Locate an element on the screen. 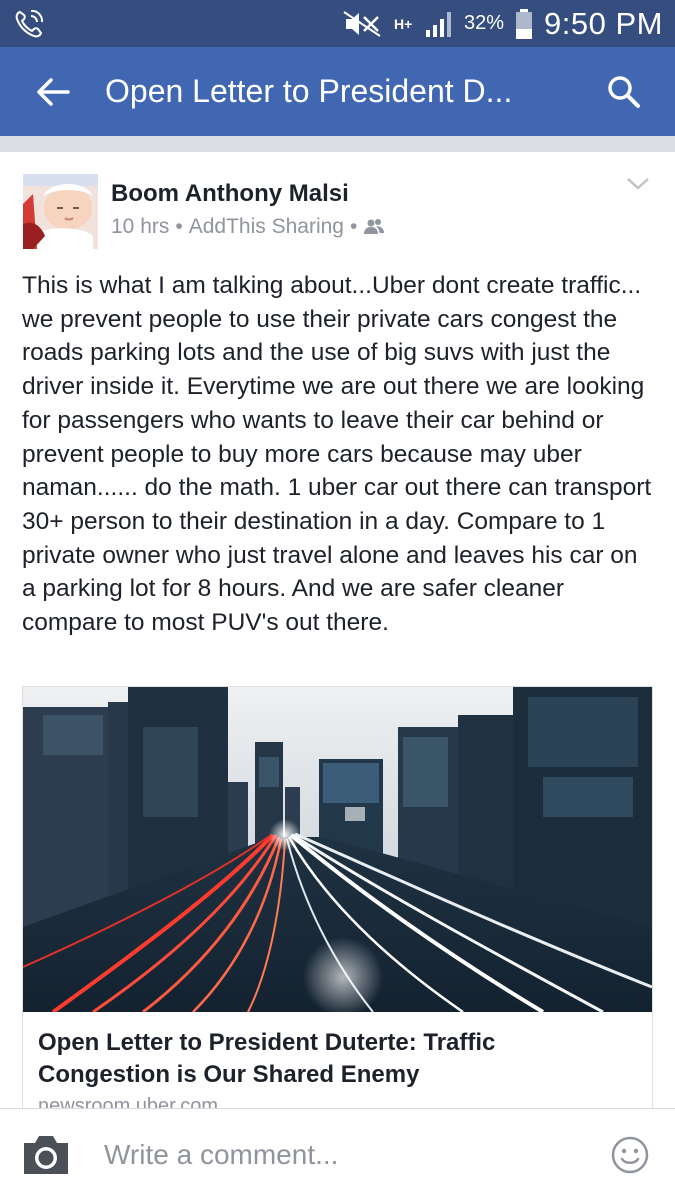 The height and width of the screenshot is (1200, 675). search-button is located at coordinates (624, 92).